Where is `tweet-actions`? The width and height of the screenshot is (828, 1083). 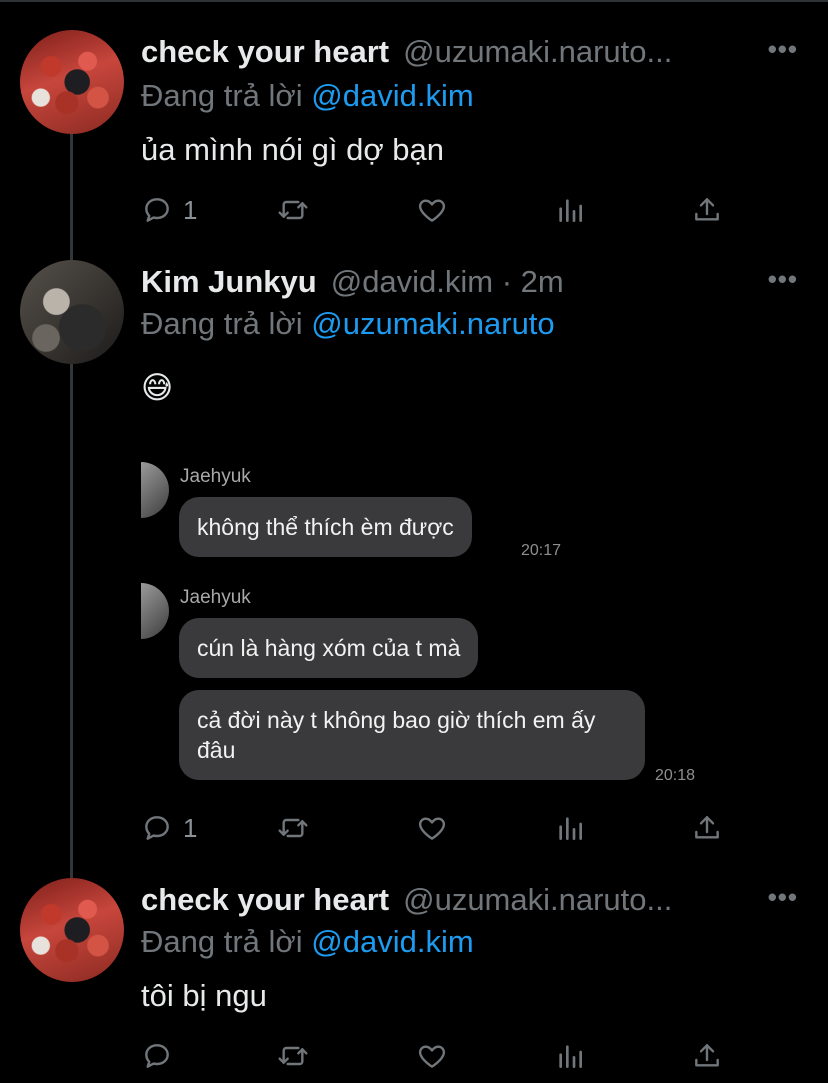 tweet-actions is located at coordinates (436, 1060).